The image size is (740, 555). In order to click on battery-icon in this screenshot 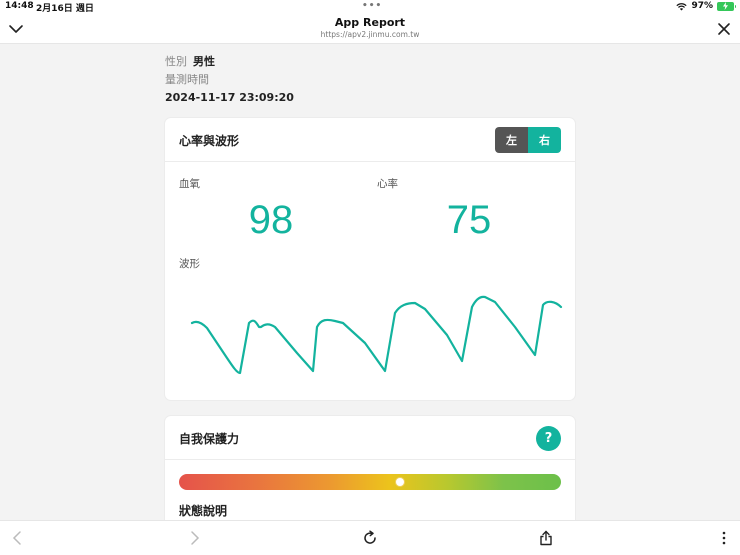, I will do `click(726, 6)`.